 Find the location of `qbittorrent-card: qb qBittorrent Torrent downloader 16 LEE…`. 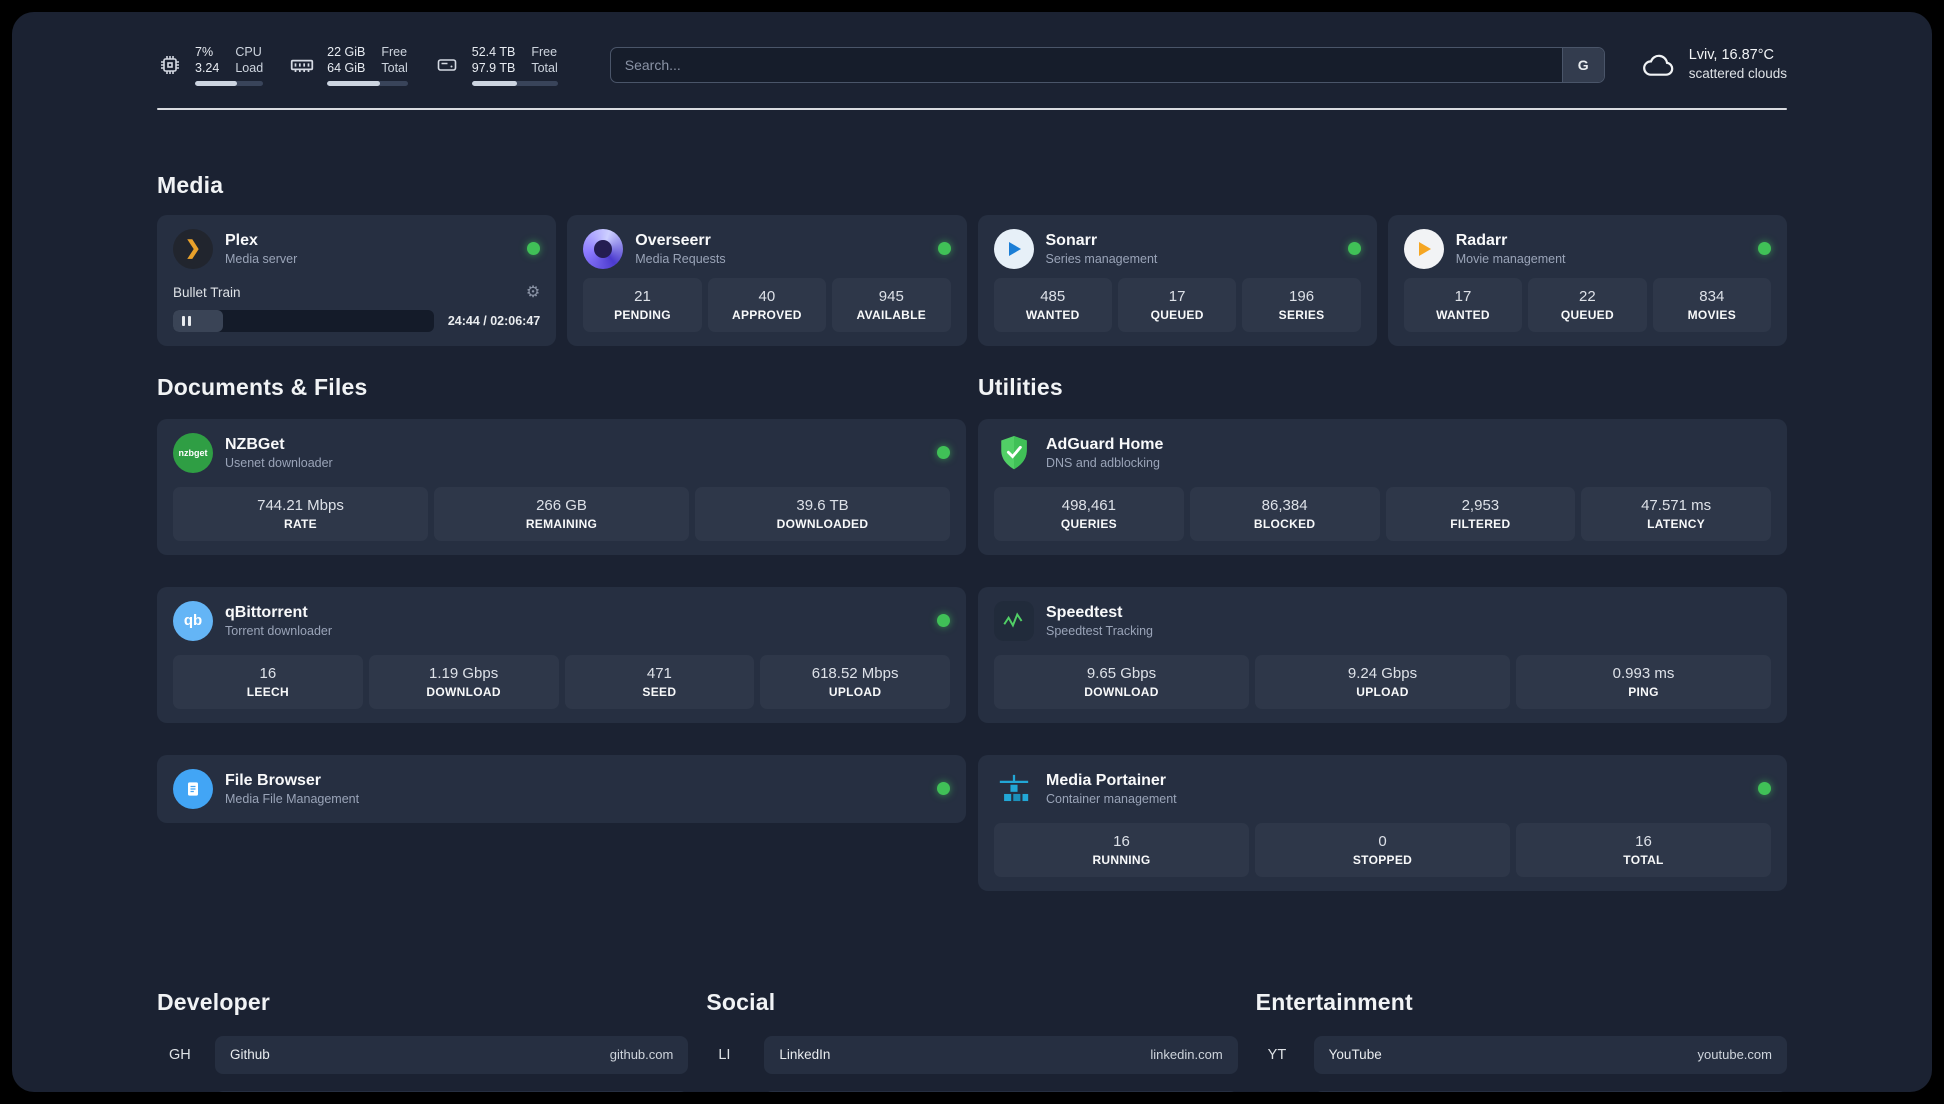

qbittorrent-card: qb qBittorrent Torrent downloader 16 LEE… is located at coordinates (561, 654).